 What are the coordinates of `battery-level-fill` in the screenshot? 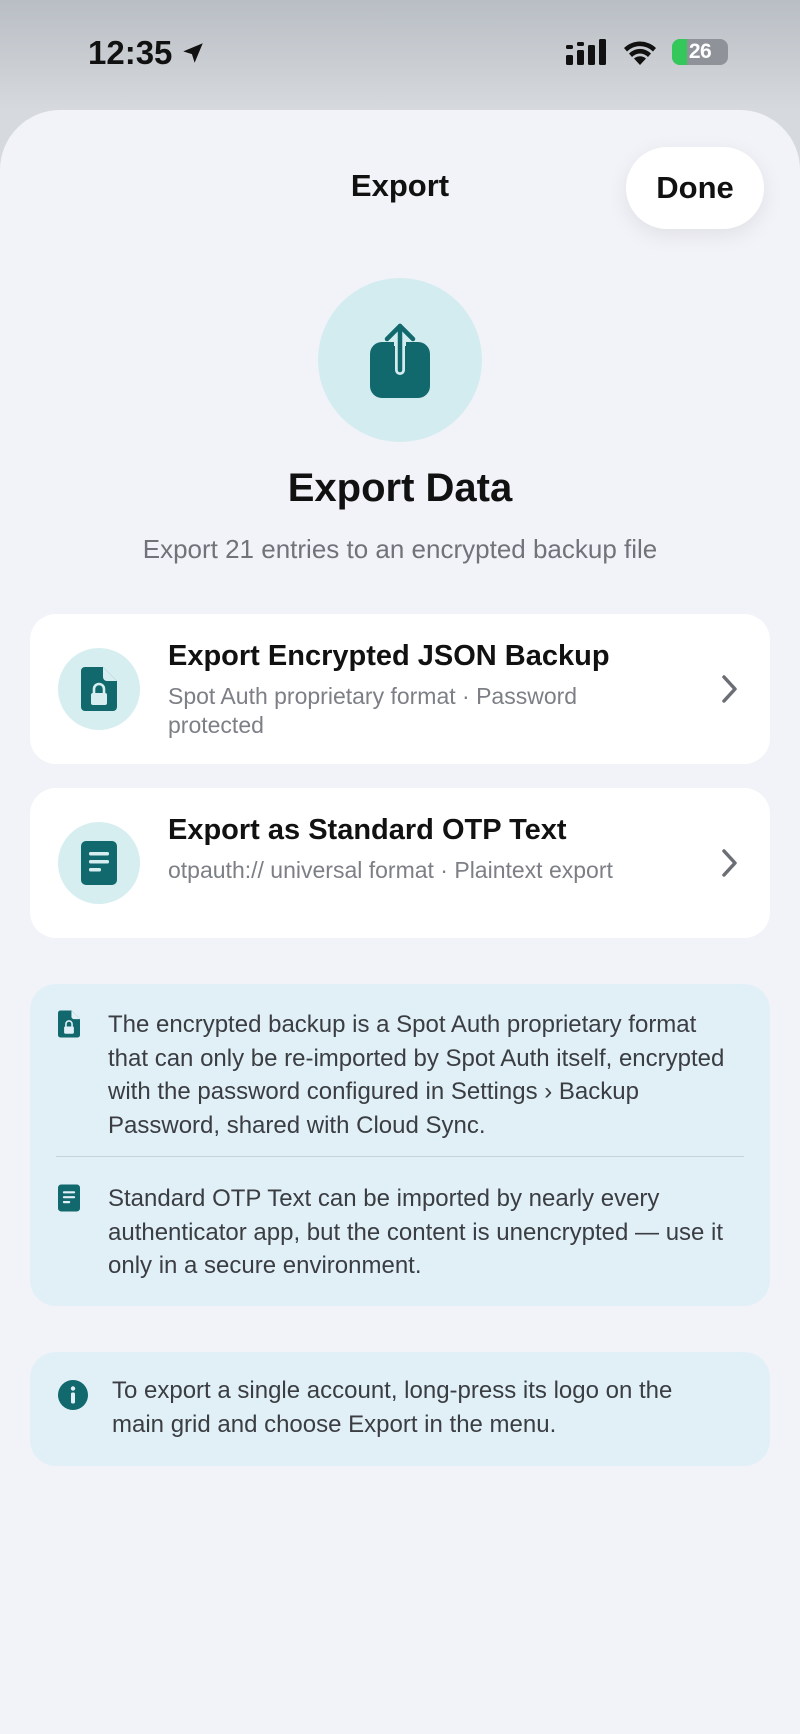 It's located at (679, 52).